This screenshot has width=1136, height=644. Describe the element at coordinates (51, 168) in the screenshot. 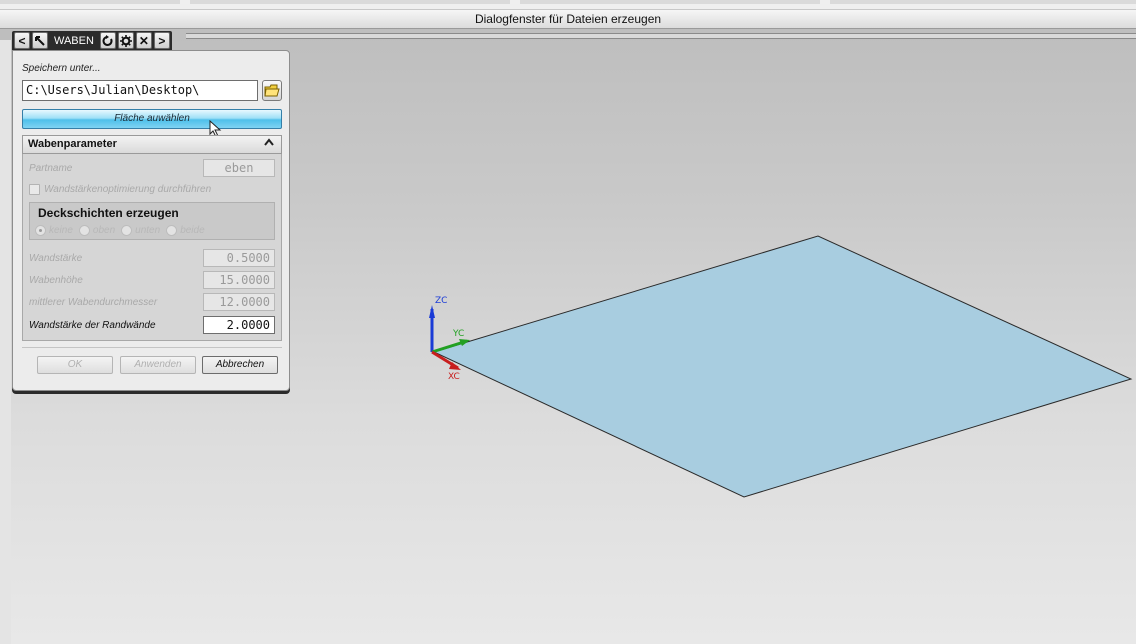

I see `partname-label: Partname` at that location.